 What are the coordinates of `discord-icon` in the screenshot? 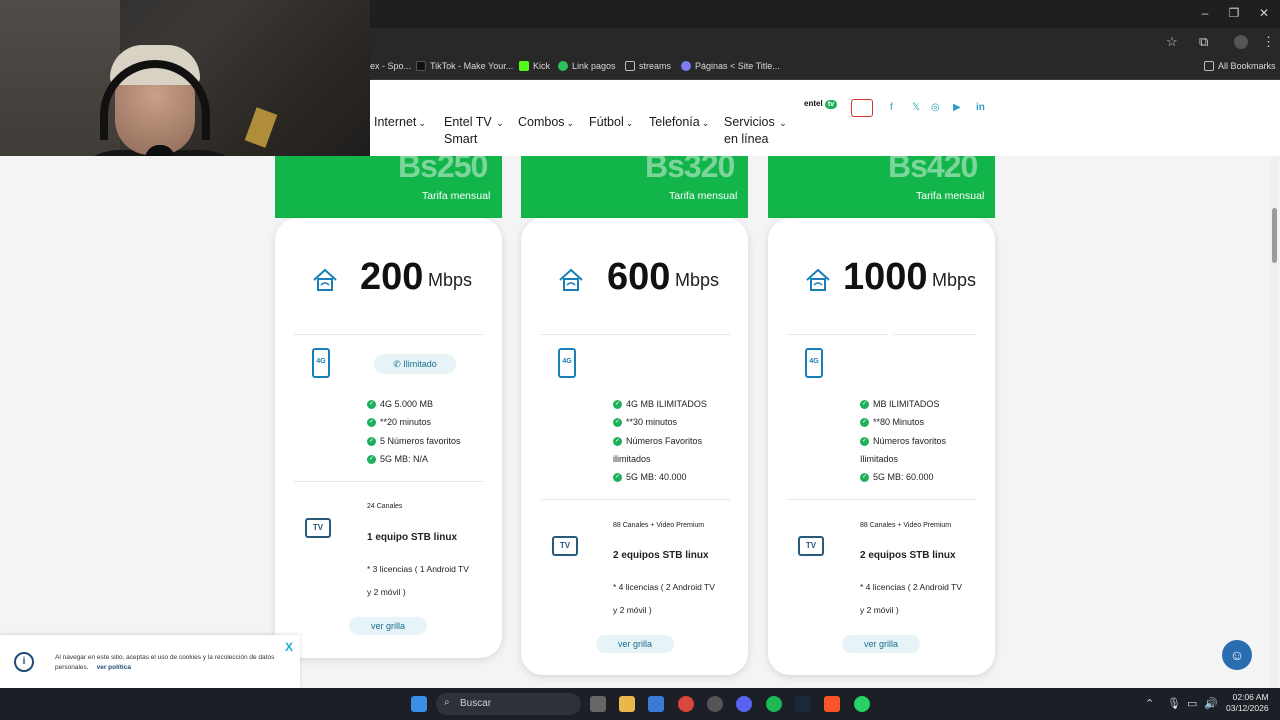 It's located at (744, 704).